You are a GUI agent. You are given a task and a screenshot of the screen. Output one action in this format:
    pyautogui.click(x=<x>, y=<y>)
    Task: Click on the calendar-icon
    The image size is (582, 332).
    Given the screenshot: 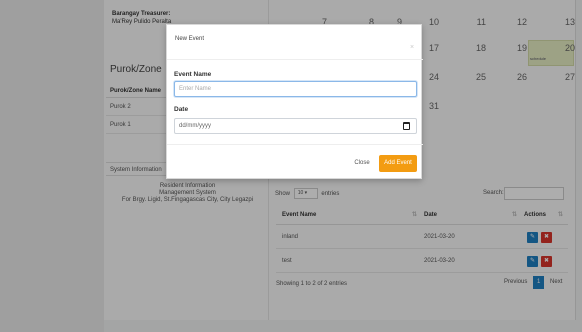 What is the action you would take?
    pyautogui.click(x=406, y=126)
    